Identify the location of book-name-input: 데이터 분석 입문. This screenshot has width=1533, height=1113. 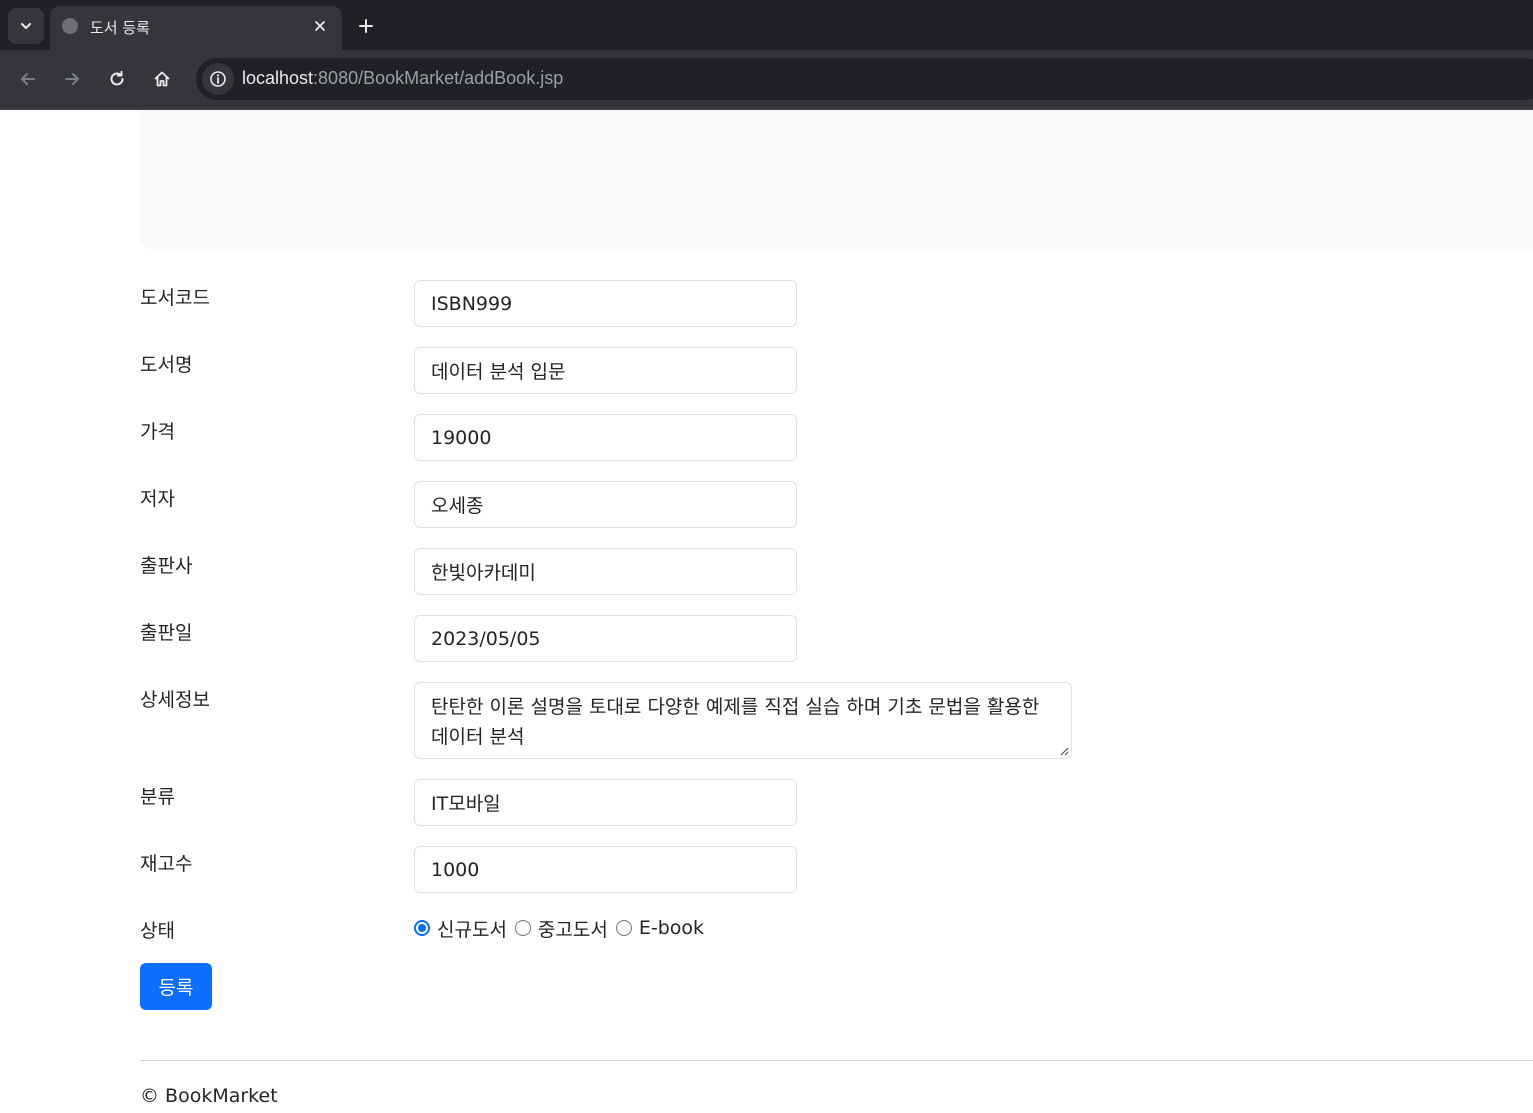
(605, 370).